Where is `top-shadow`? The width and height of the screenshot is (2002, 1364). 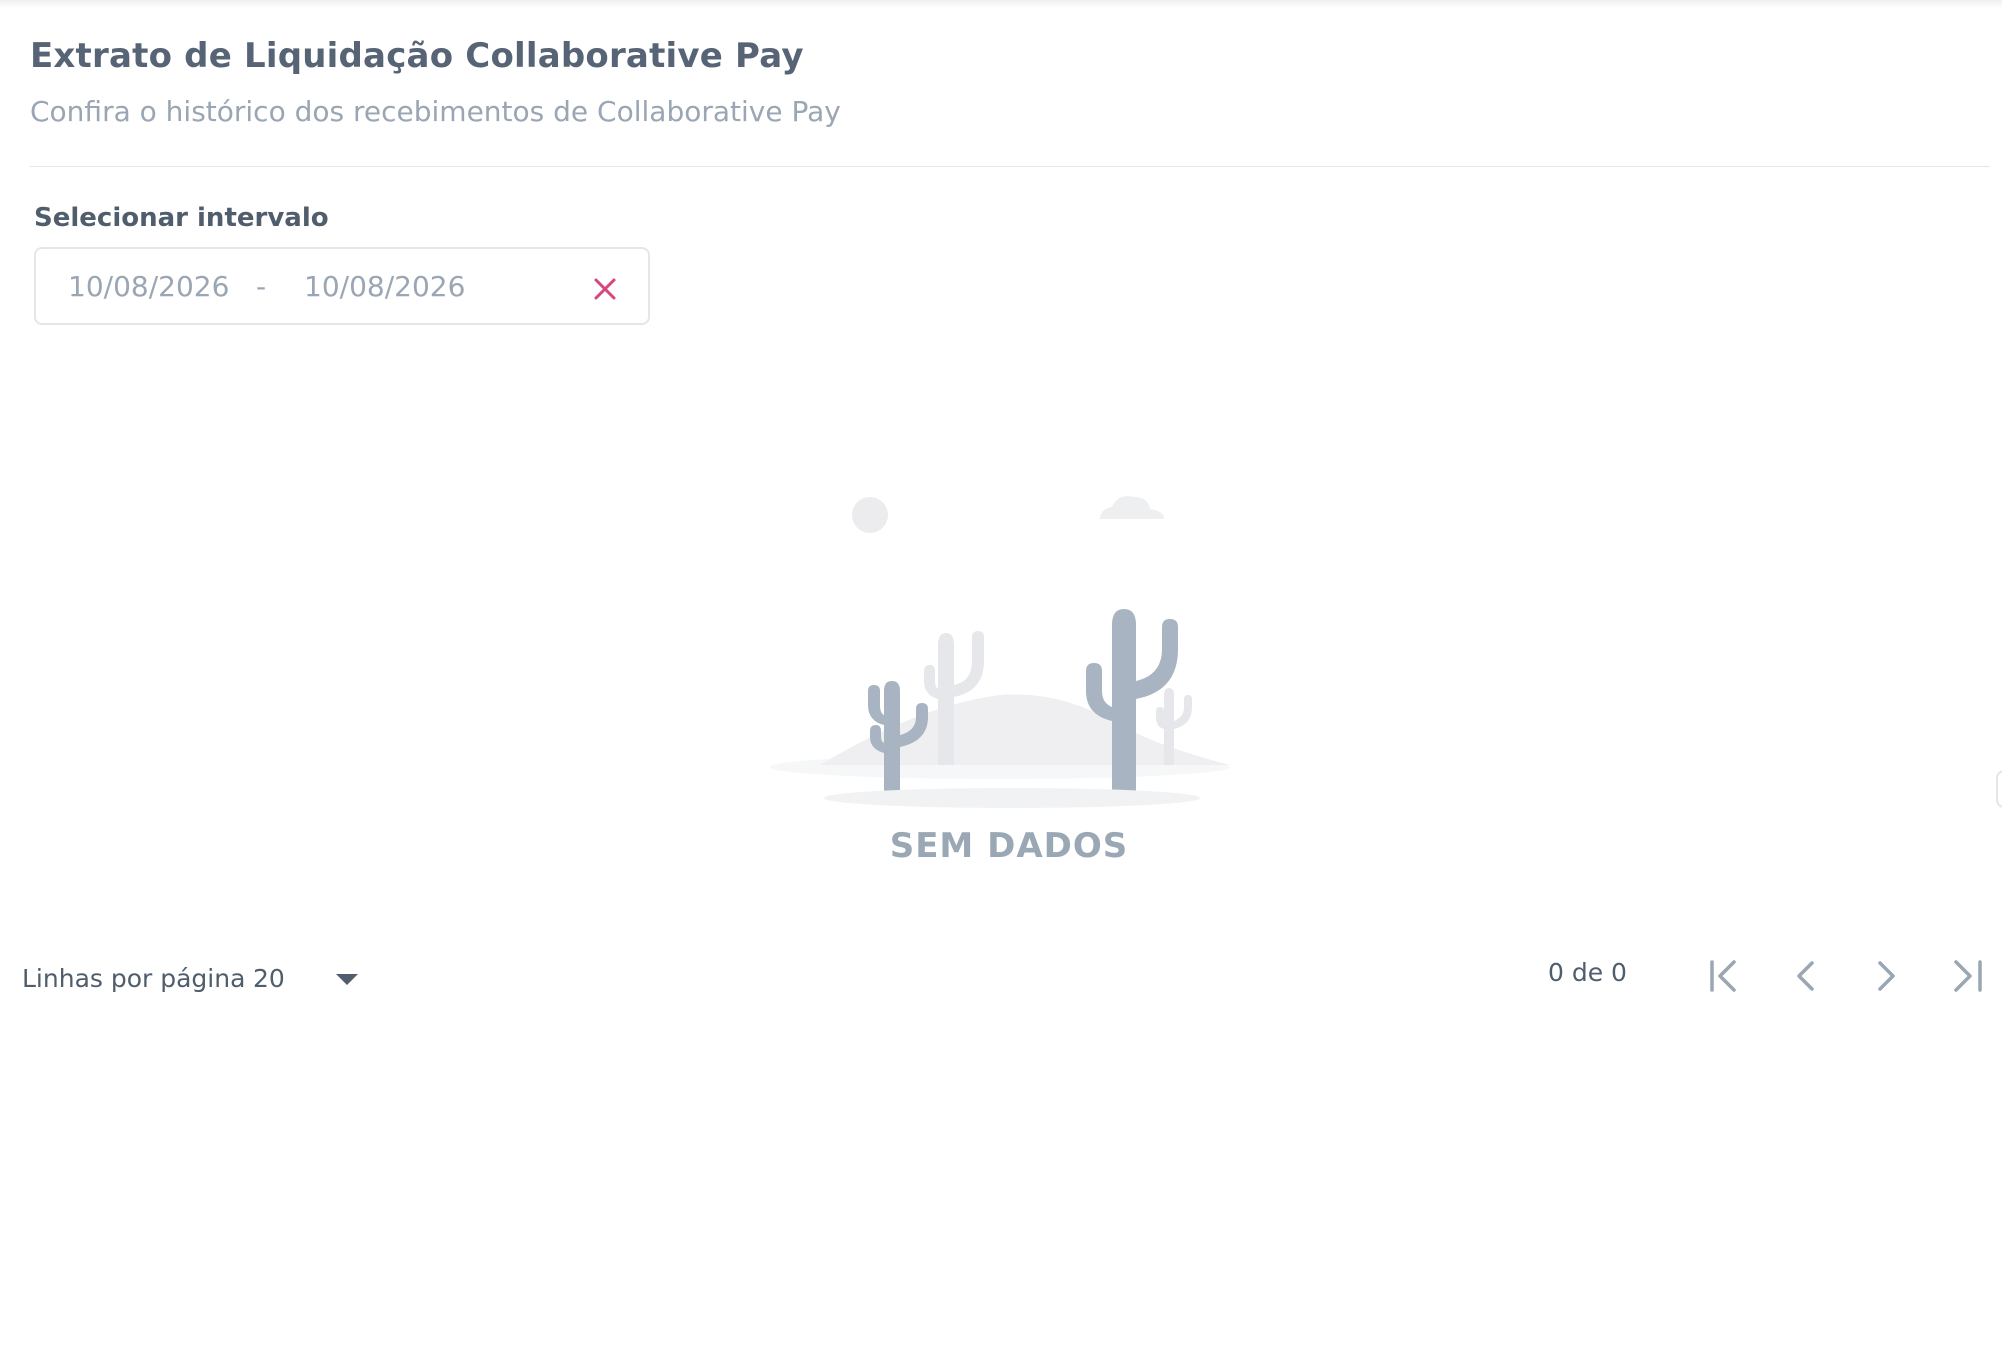
top-shadow is located at coordinates (1001, 4).